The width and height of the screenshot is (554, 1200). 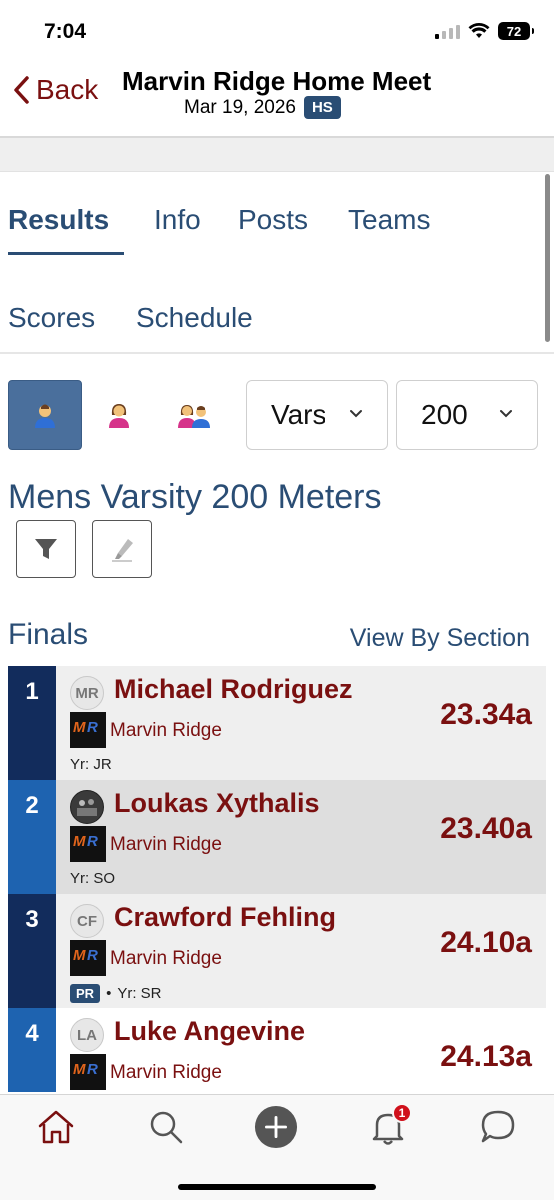 I want to click on avatar: CF, so click(x=87, y=921).